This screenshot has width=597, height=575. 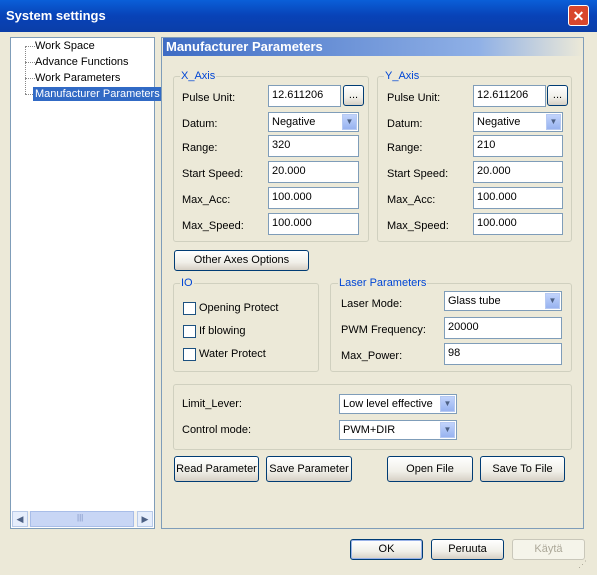 I want to click on x-datum-label: Datum:, so click(x=200, y=124).